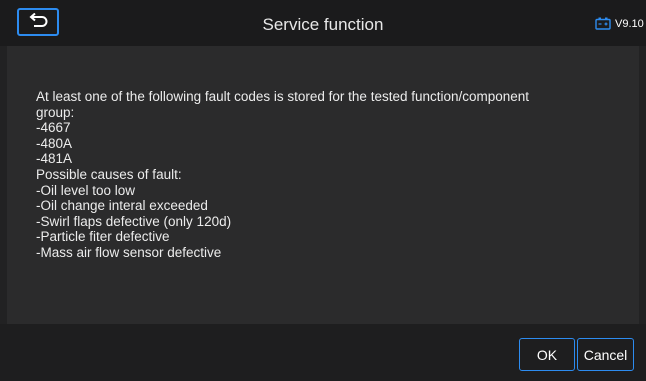 The image size is (646, 381). Describe the element at coordinates (547, 354) in the screenshot. I see `ok-button: OK` at that location.